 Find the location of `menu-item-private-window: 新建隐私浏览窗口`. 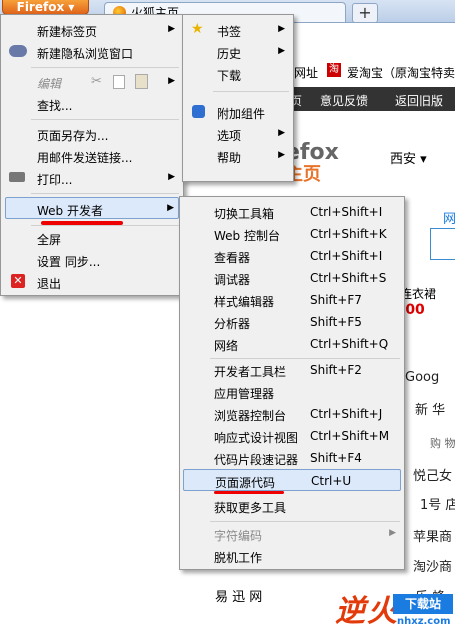

menu-item-private-window: 新建隐私浏览窗口 is located at coordinates (92, 52).